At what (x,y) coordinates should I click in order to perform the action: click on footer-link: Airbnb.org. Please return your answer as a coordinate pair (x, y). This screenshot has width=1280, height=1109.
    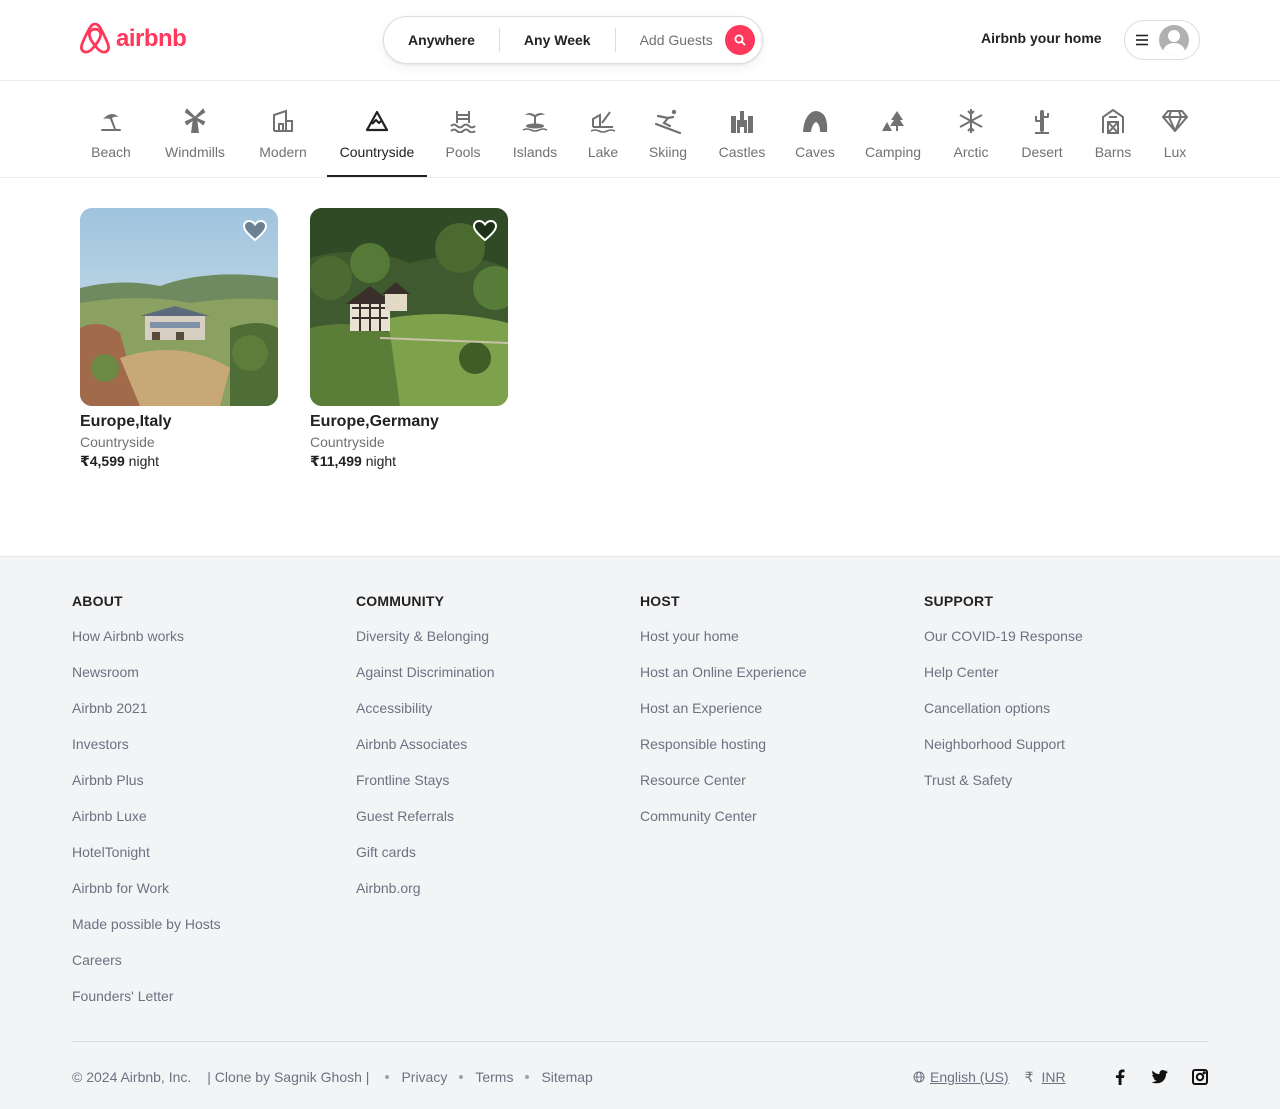
    Looking at the image, I should click on (425, 897).